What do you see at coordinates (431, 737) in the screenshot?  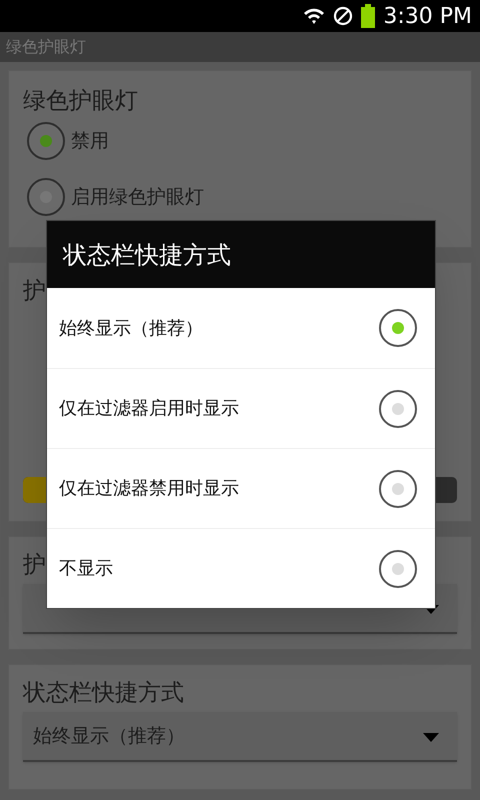 I see `dropdown-arrow-icon` at bounding box center [431, 737].